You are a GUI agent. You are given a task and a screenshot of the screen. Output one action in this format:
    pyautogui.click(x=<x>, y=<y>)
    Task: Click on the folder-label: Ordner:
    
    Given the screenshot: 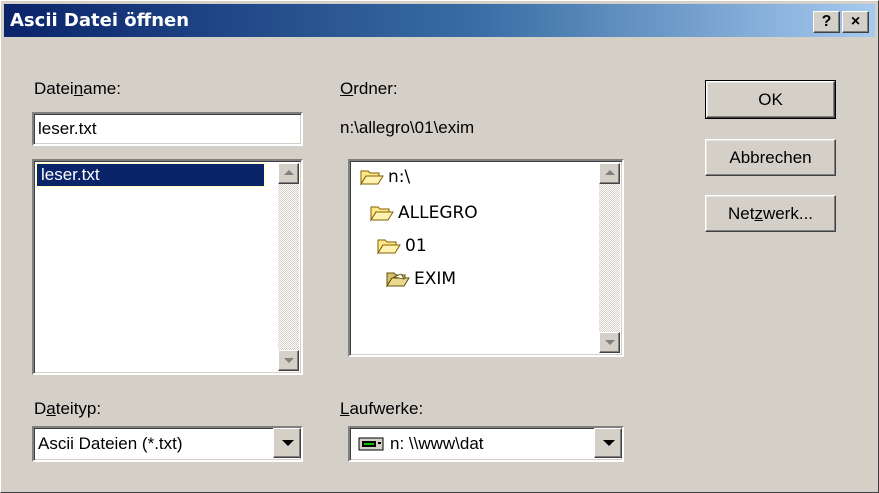 What is the action you would take?
    pyautogui.click(x=369, y=88)
    